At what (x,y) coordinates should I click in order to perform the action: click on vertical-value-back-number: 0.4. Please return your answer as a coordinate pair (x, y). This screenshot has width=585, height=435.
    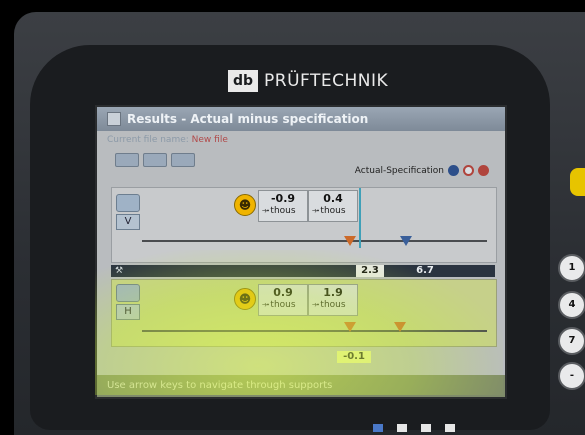
    Looking at the image, I should click on (333, 198).